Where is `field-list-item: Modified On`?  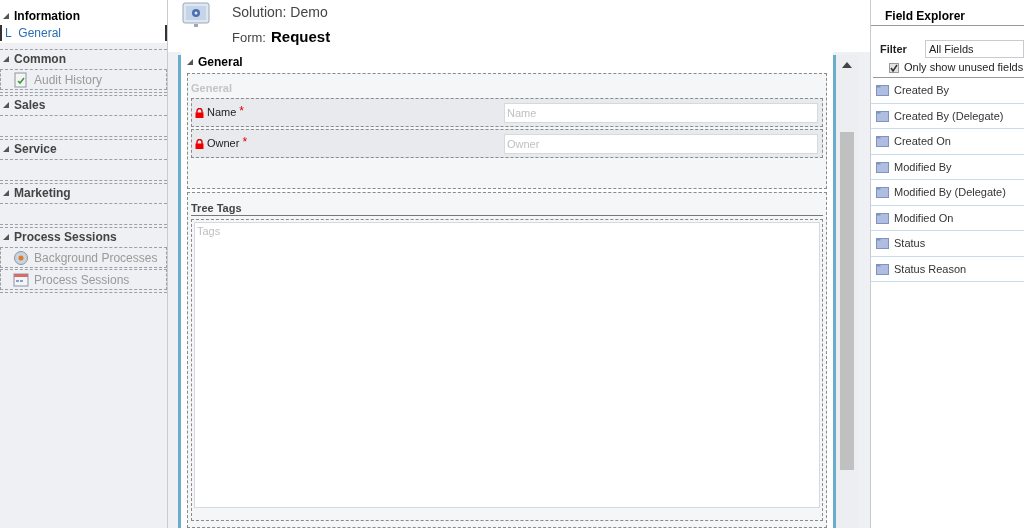
field-list-item: Modified On is located at coordinates (947, 218).